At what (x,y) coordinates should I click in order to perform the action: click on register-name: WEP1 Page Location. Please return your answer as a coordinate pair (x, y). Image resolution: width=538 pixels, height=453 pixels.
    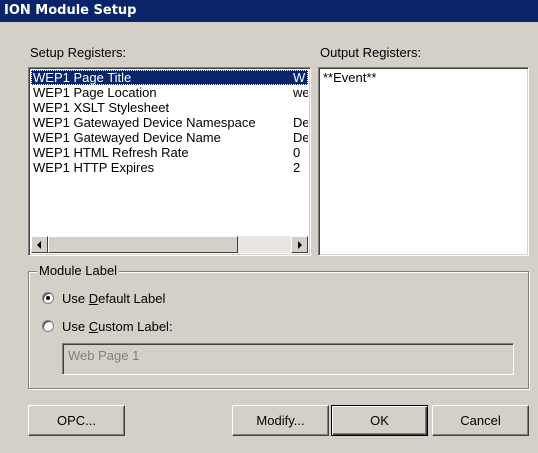
    Looking at the image, I should click on (95, 92).